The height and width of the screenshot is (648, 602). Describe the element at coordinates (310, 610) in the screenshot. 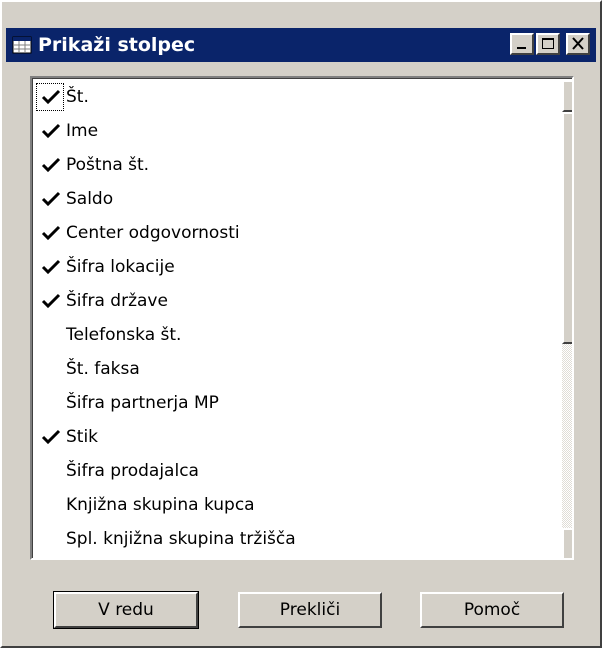

I see `cancel-button: Prekliči` at that location.